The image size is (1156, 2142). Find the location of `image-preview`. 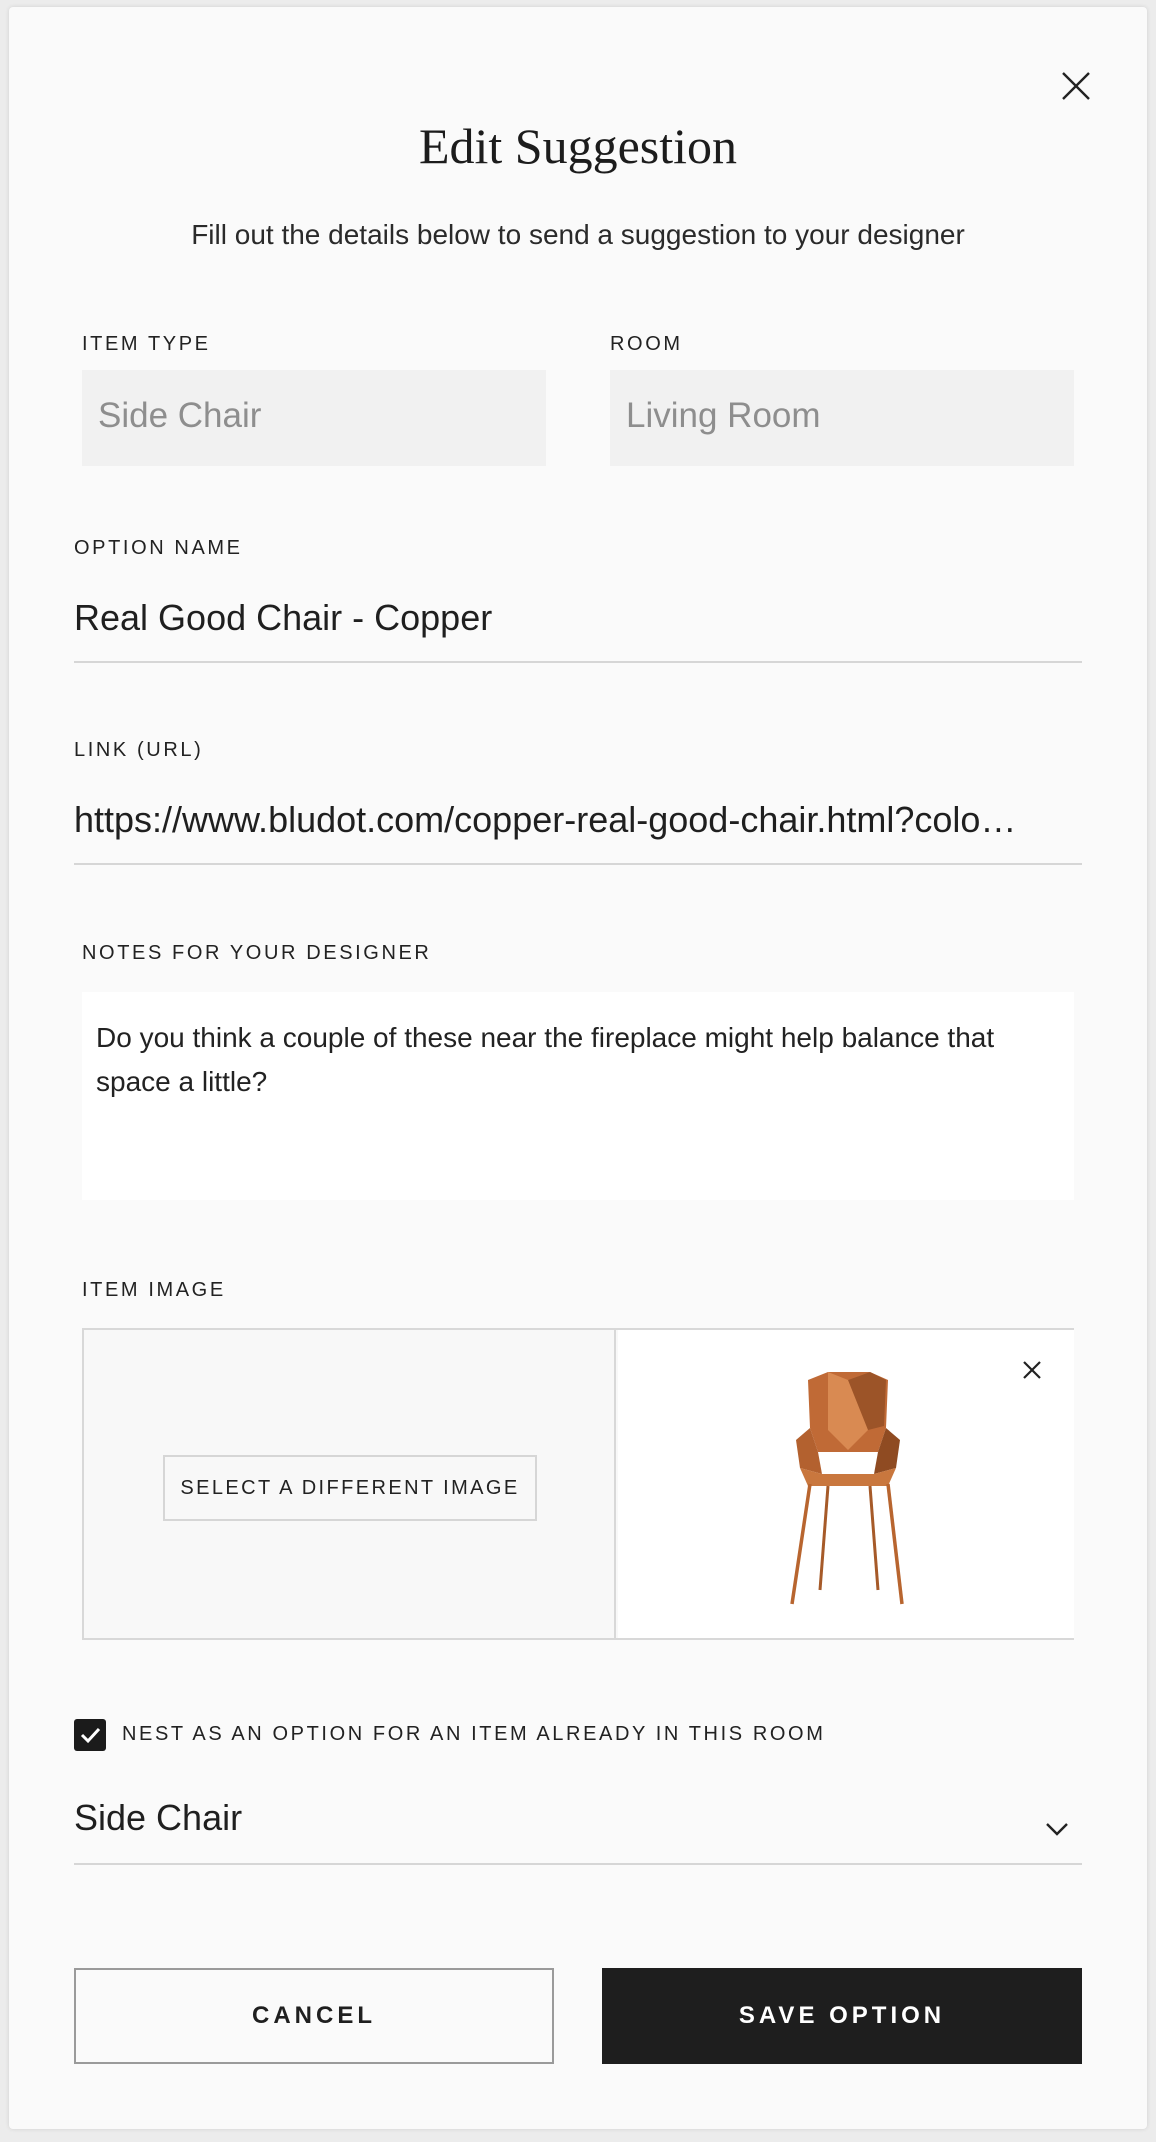

image-preview is located at coordinates (846, 1484).